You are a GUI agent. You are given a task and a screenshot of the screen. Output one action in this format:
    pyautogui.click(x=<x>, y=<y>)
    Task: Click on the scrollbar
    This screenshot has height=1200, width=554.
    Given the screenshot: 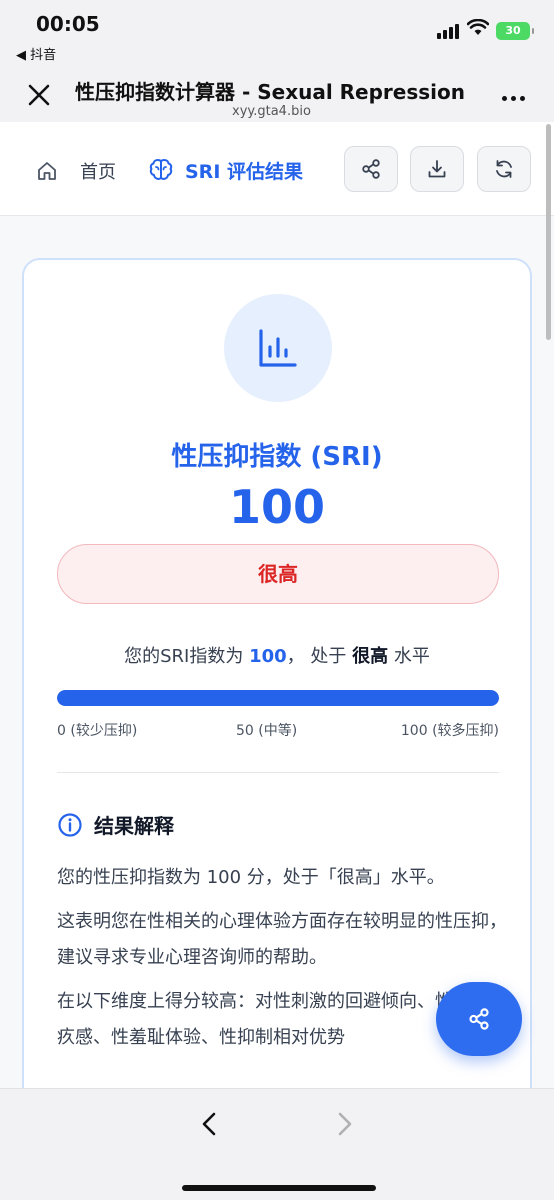 What is the action you would take?
    pyautogui.click(x=548, y=232)
    